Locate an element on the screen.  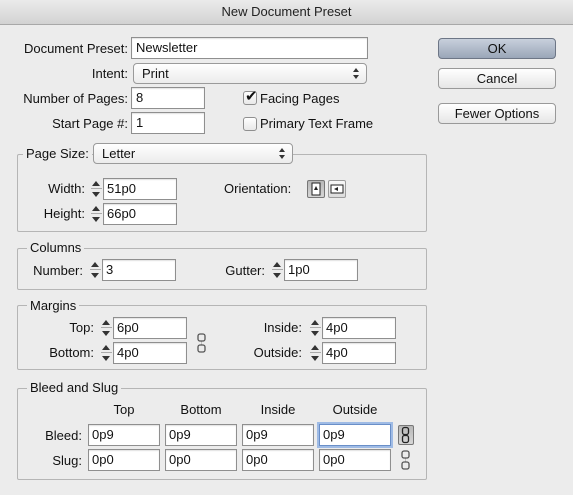
bleed-bottom-field: 0p9 is located at coordinates (201, 435).